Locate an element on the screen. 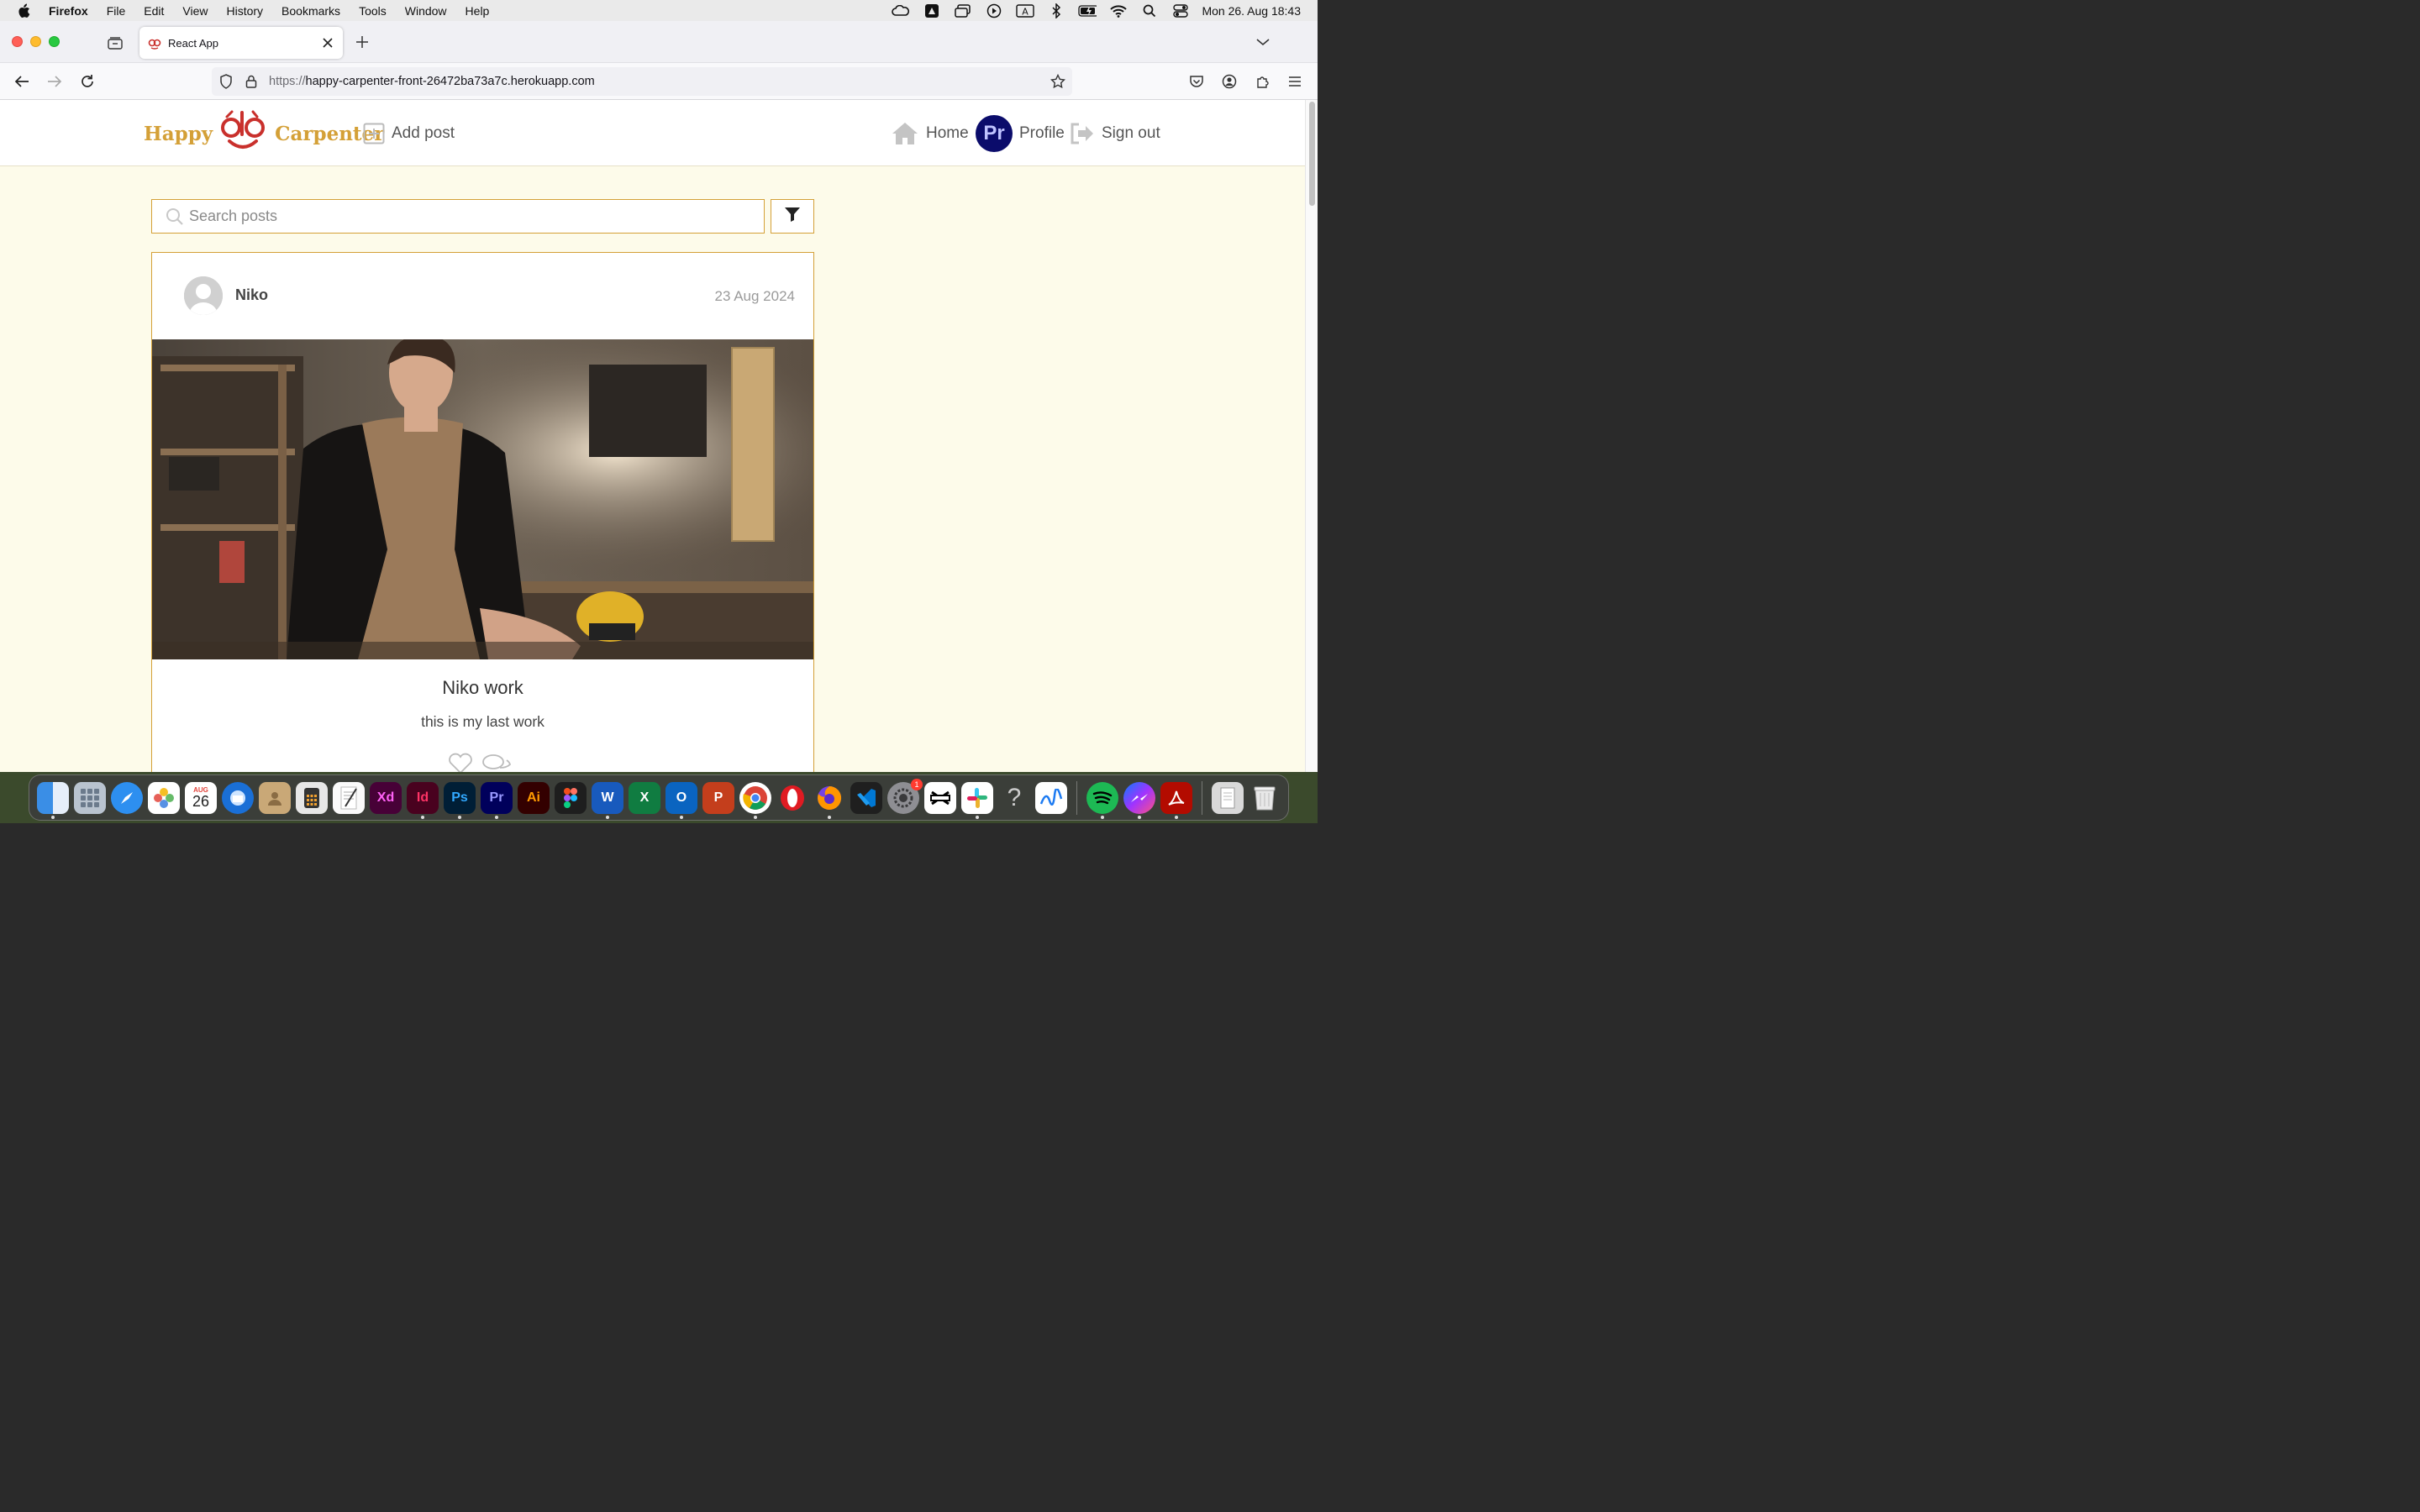 This screenshot has width=2420, height=1512. window-zoom-button is located at coordinates (54, 41).